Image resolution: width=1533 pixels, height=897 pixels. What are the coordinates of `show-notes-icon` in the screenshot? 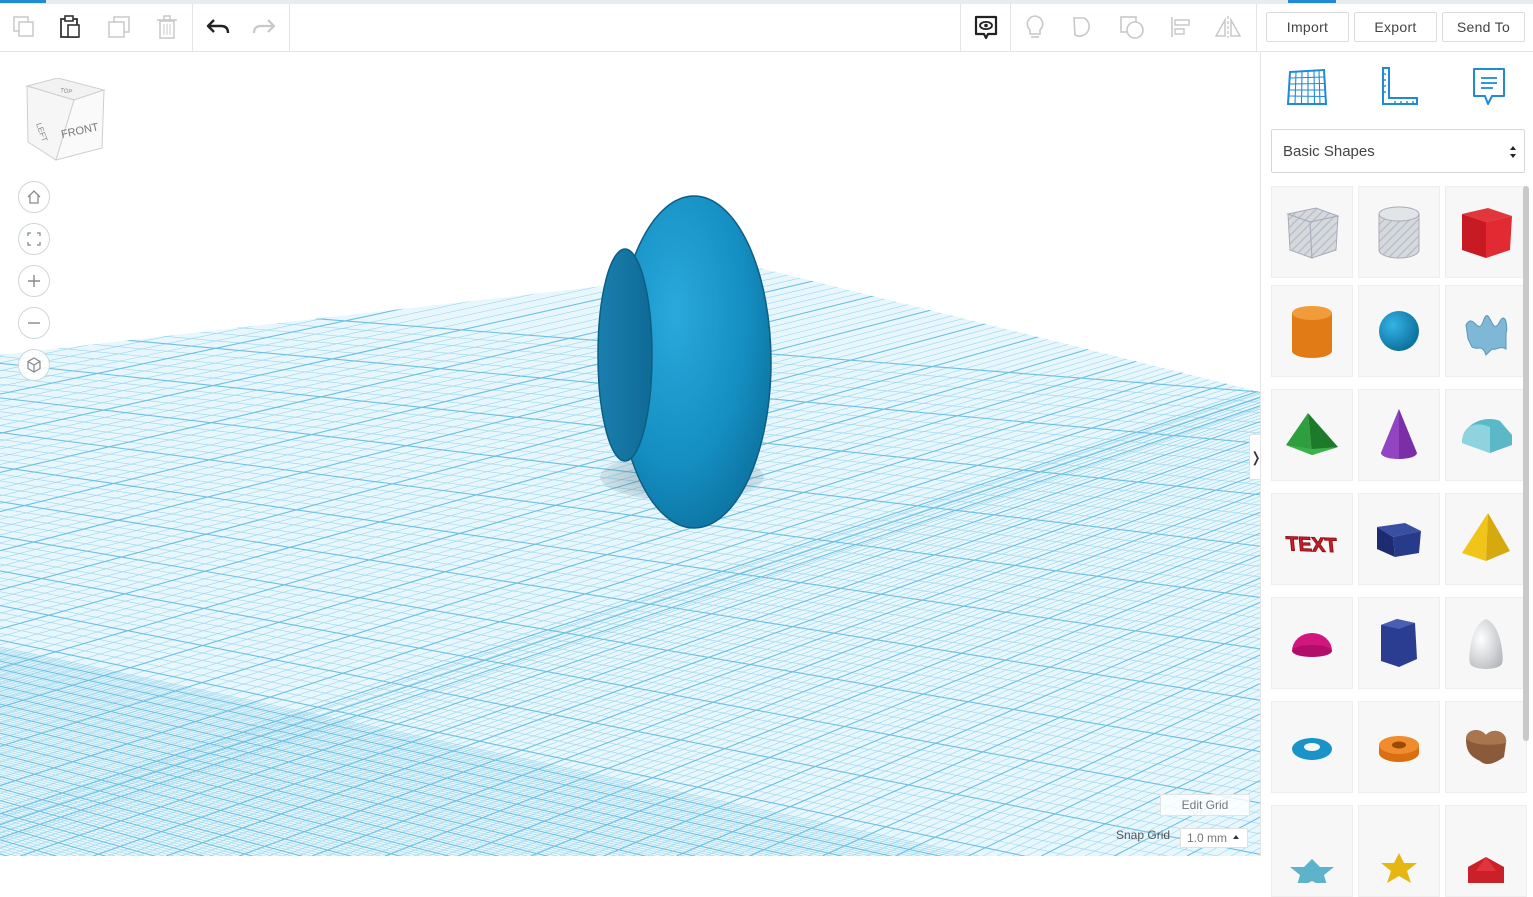 It's located at (986, 27).